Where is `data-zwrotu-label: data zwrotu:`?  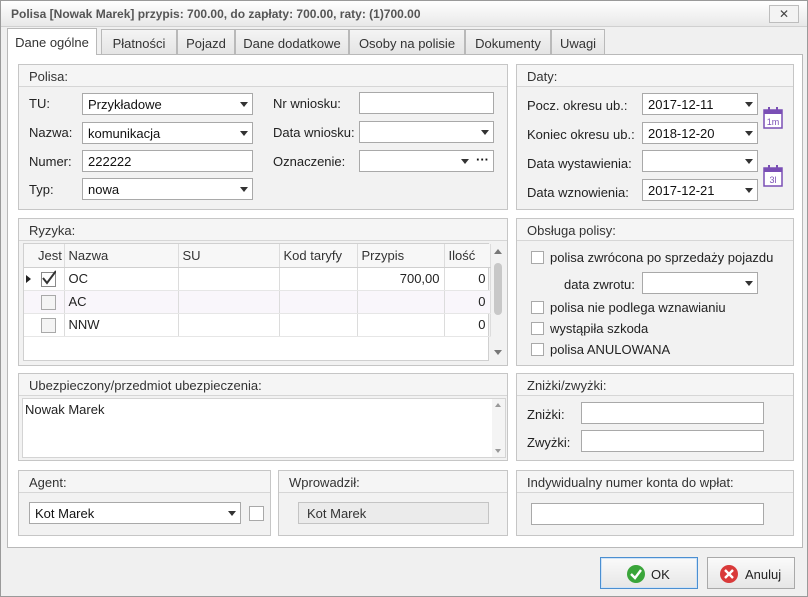 data-zwrotu-label: data zwrotu: is located at coordinates (599, 284).